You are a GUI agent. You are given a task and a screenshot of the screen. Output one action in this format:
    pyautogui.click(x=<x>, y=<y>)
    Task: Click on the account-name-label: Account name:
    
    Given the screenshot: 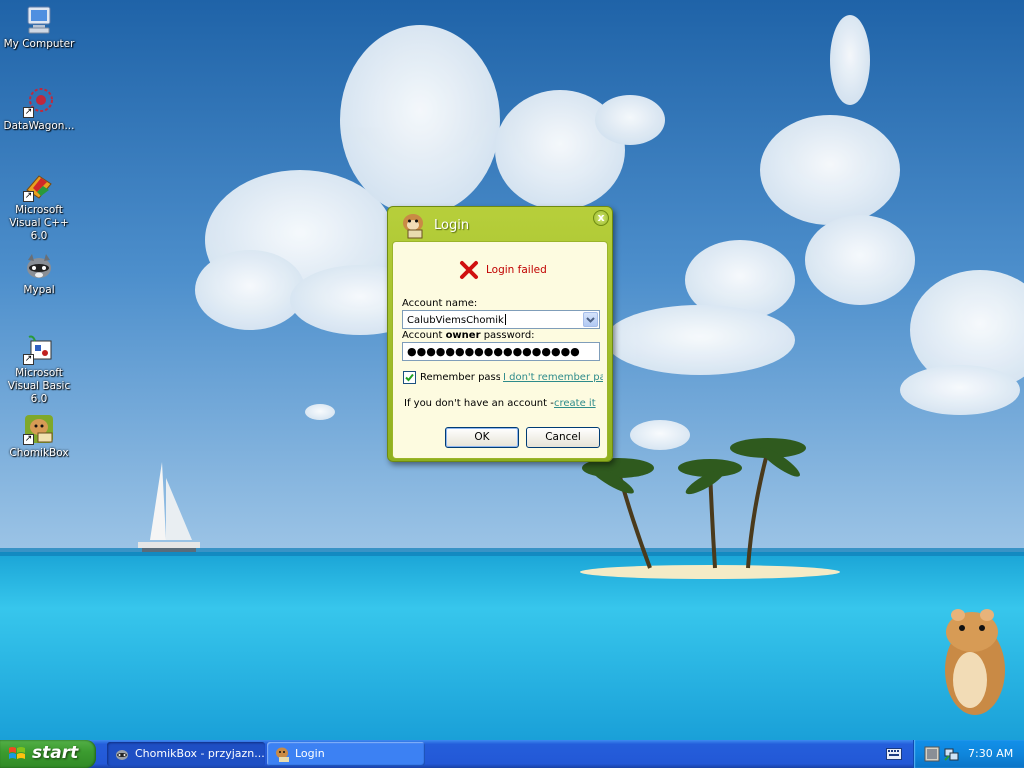 What is the action you would take?
    pyautogui.click(x=440, y=303)
    